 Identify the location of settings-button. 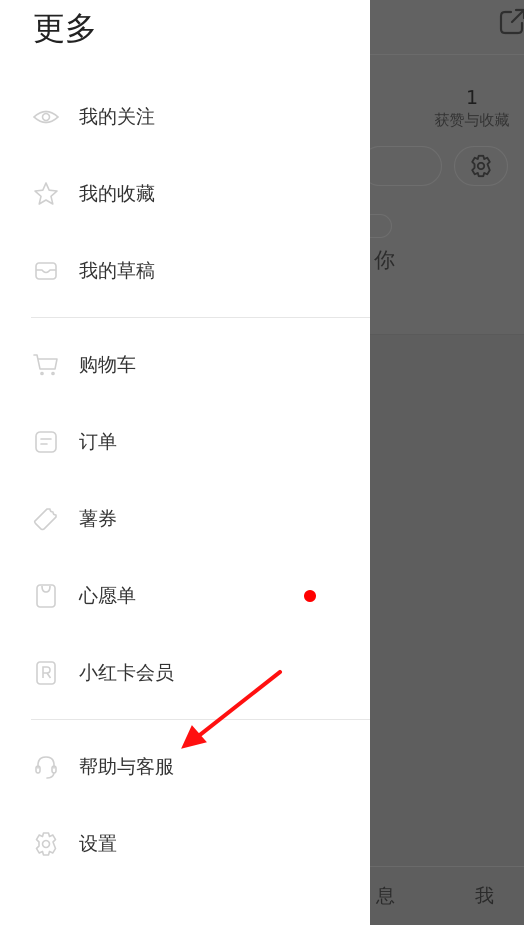
(481, 166).